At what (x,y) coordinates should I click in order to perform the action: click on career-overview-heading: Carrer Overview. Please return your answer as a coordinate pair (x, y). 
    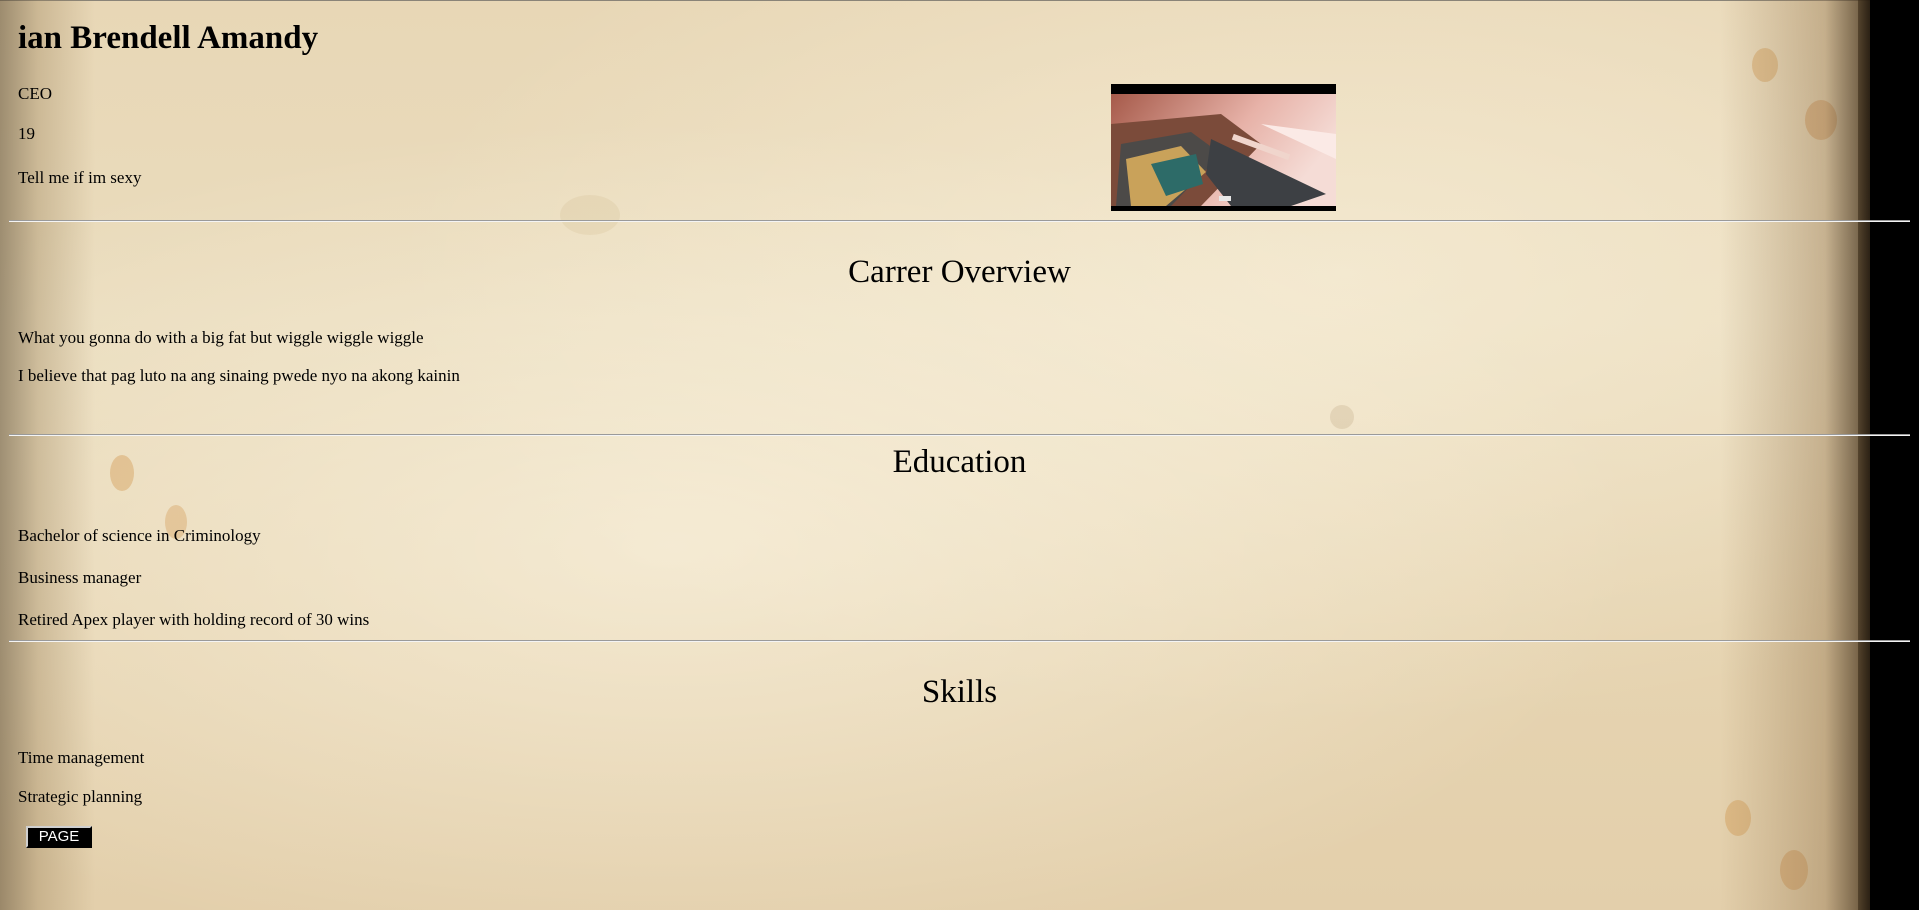
    Looking at the image, I should click on (959, 272).